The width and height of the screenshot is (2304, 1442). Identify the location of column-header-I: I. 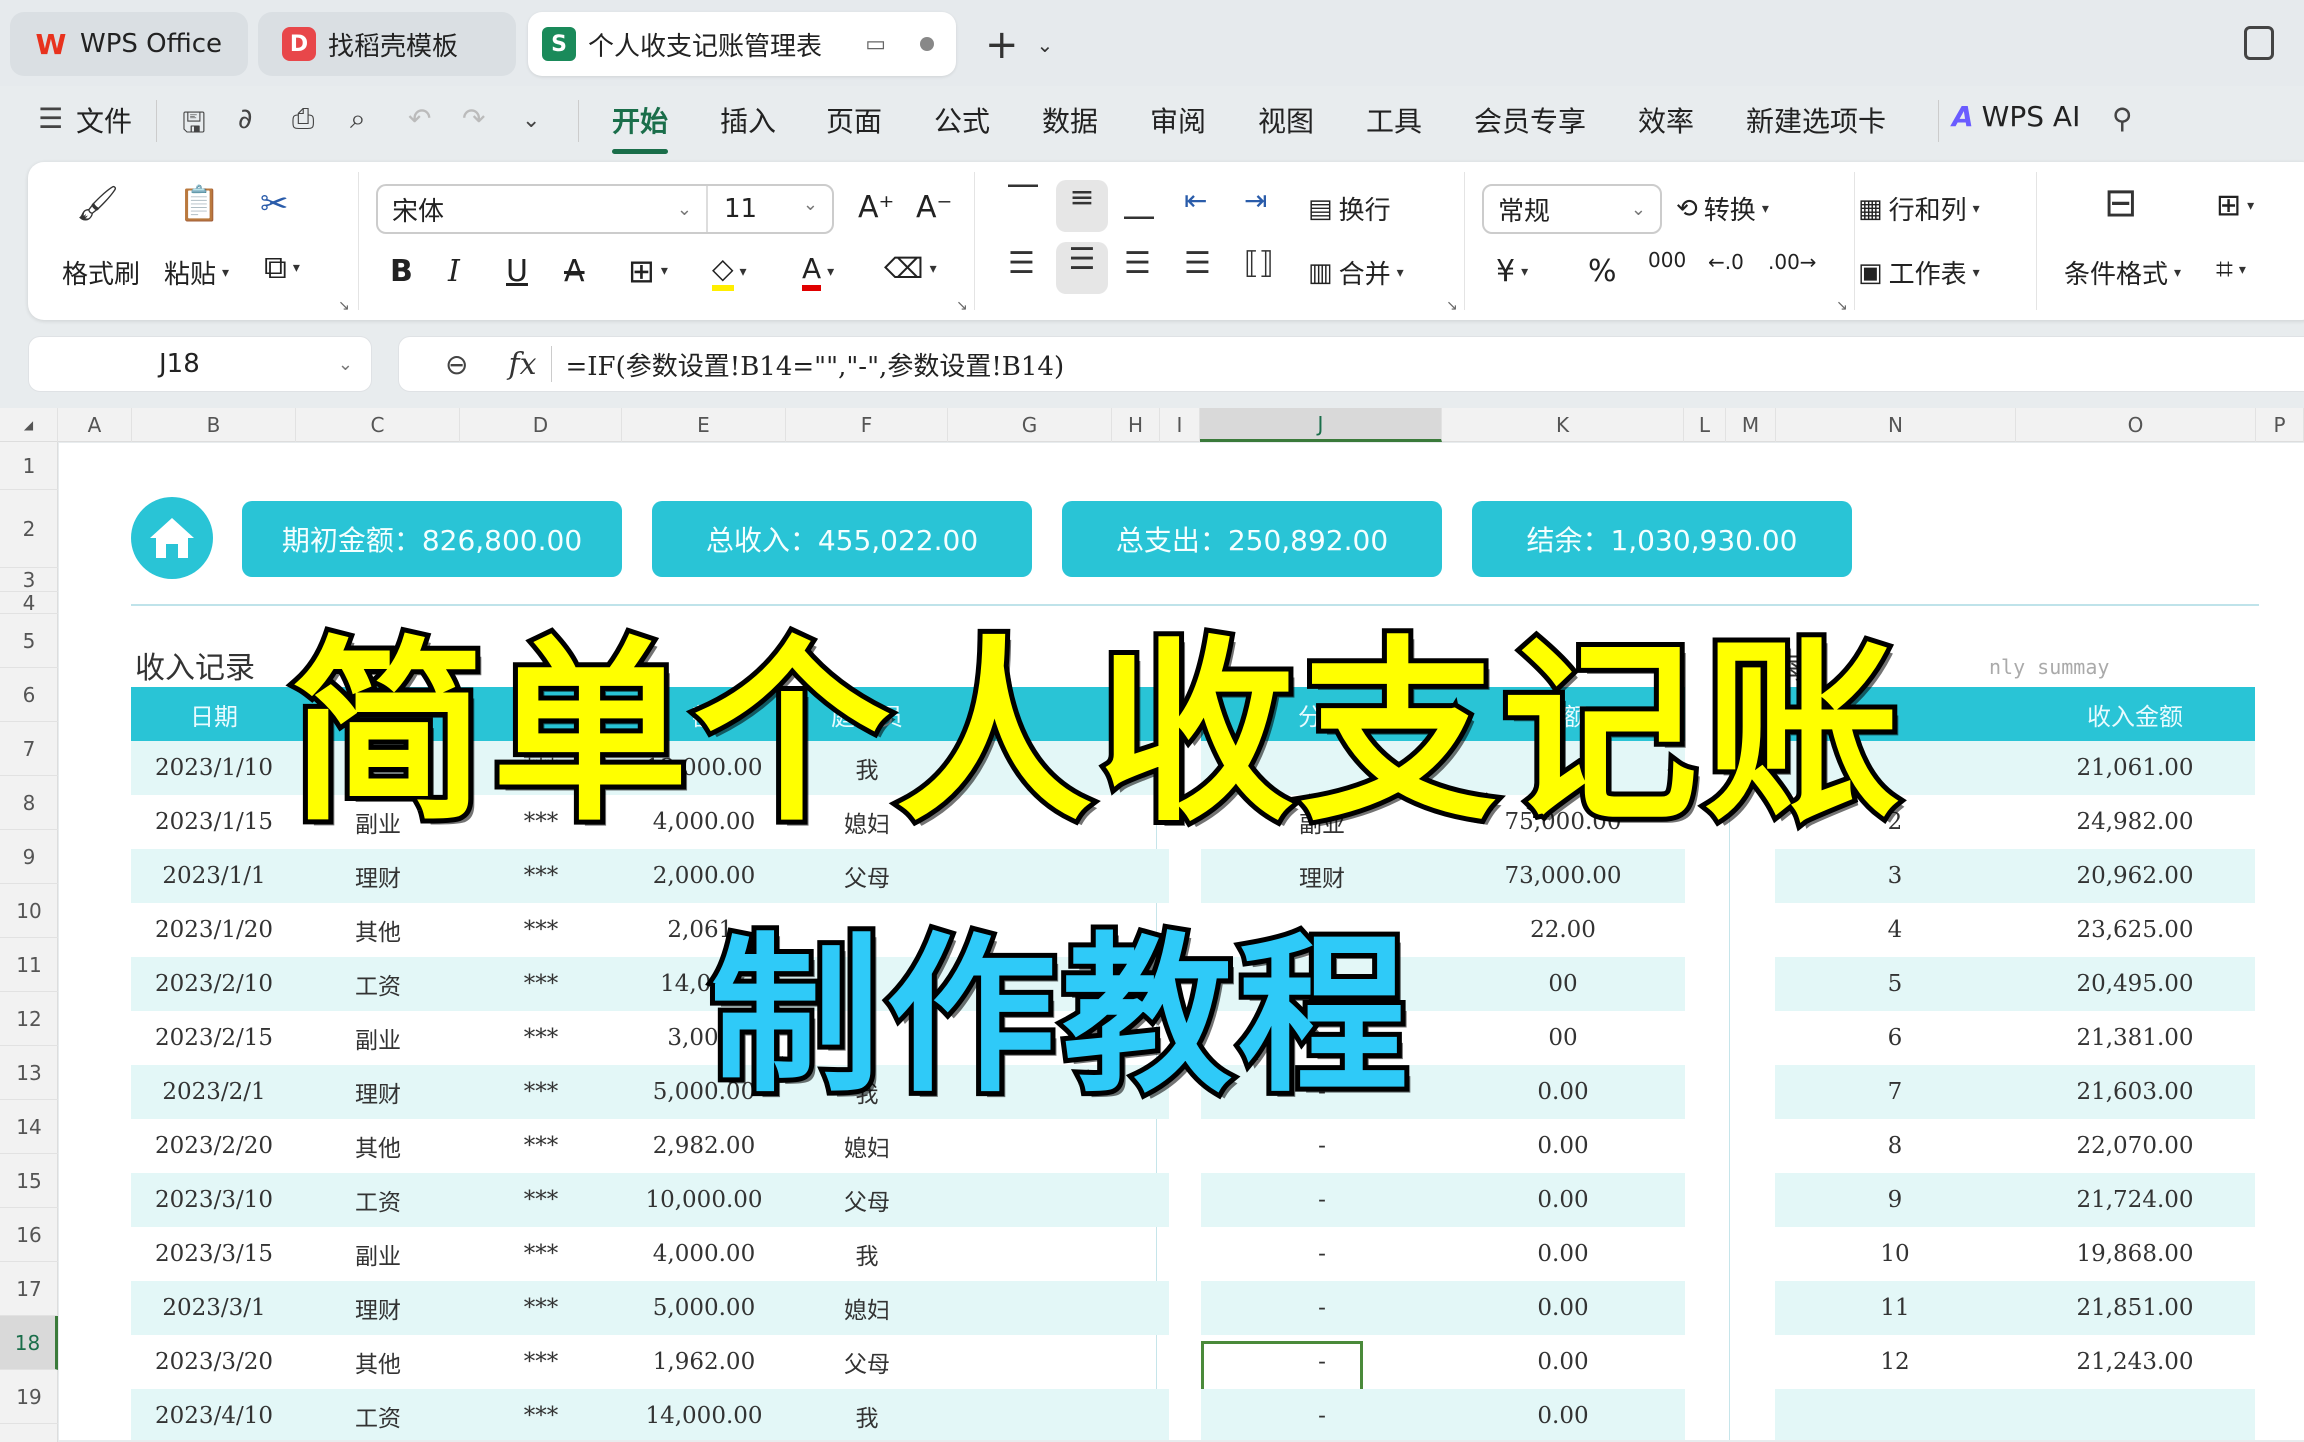
(1180, 425).